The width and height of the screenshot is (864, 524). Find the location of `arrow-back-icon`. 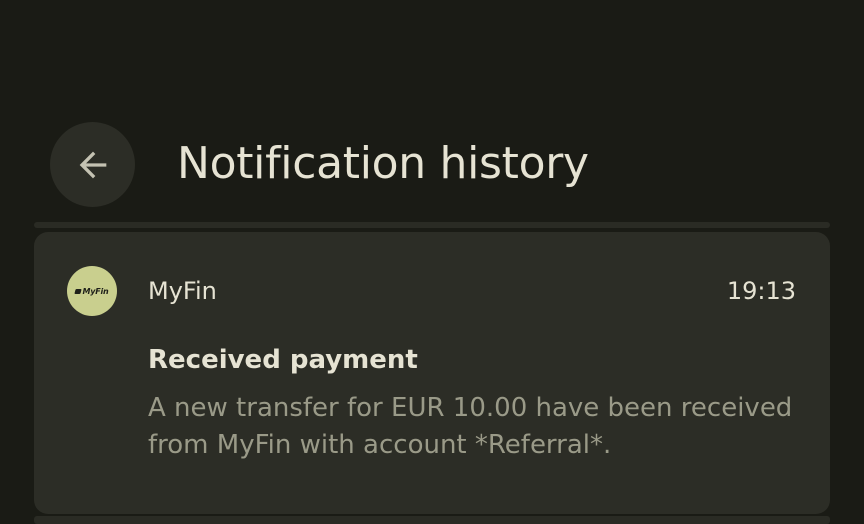

arrow-back-icon is located at coordinates (93, 165).